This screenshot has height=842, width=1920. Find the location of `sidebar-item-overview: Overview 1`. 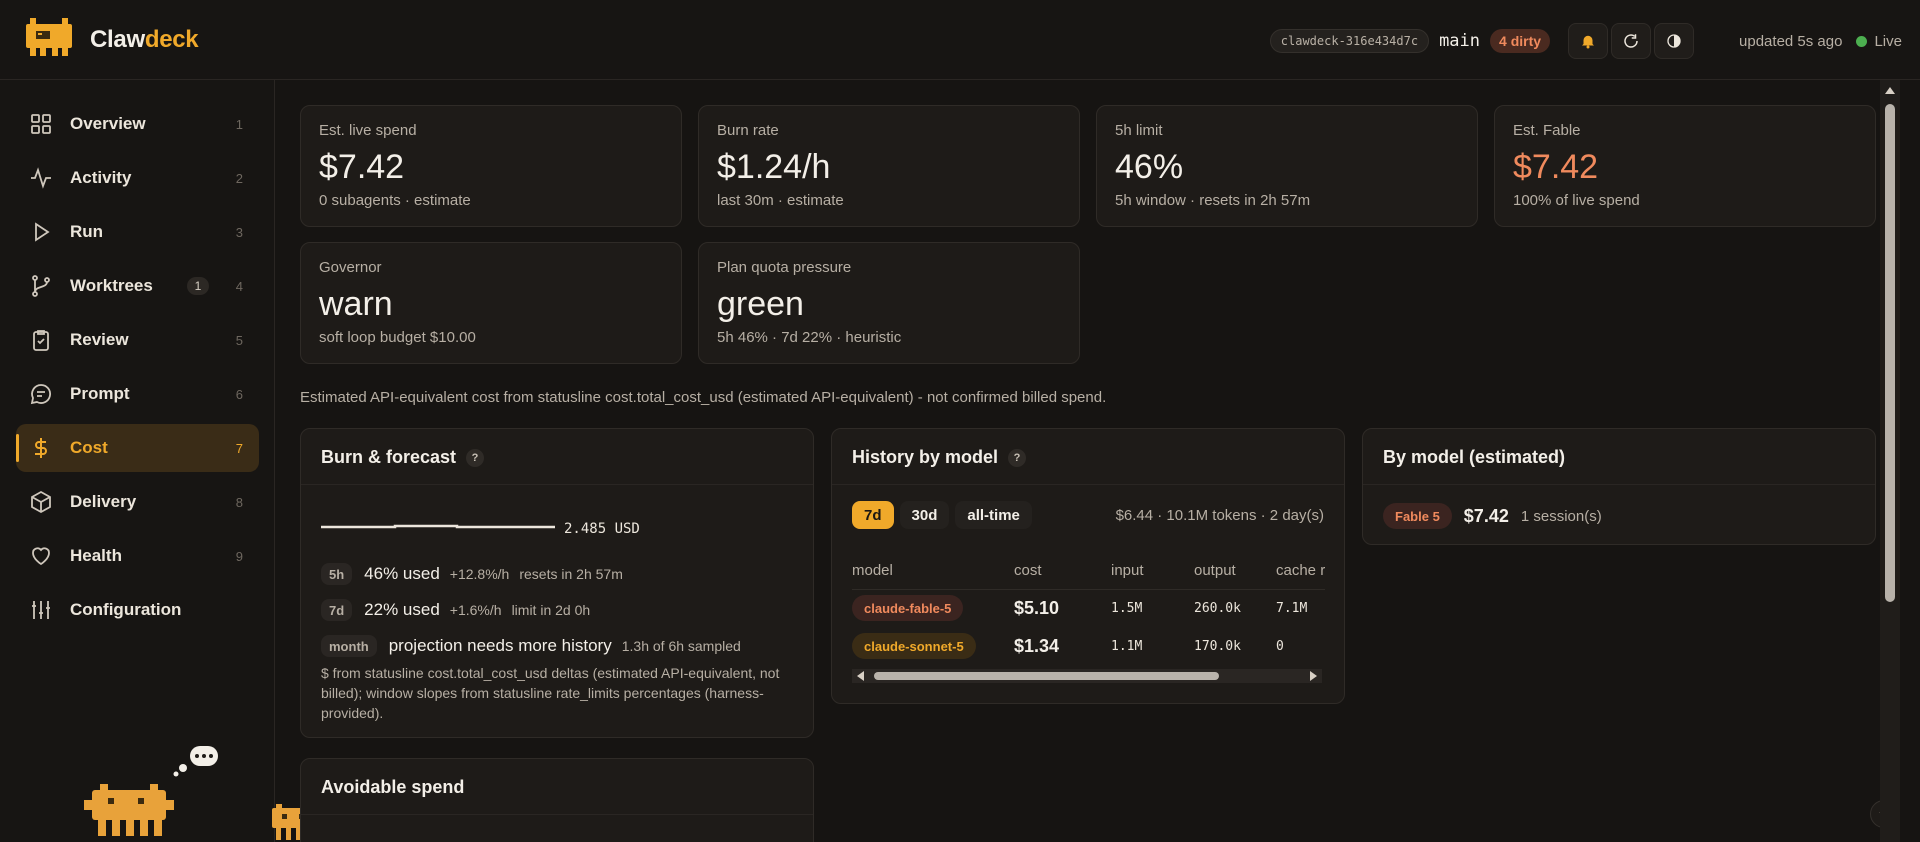

sidebar-item-overview: Overview 1 is located at coordinates (137, 124).